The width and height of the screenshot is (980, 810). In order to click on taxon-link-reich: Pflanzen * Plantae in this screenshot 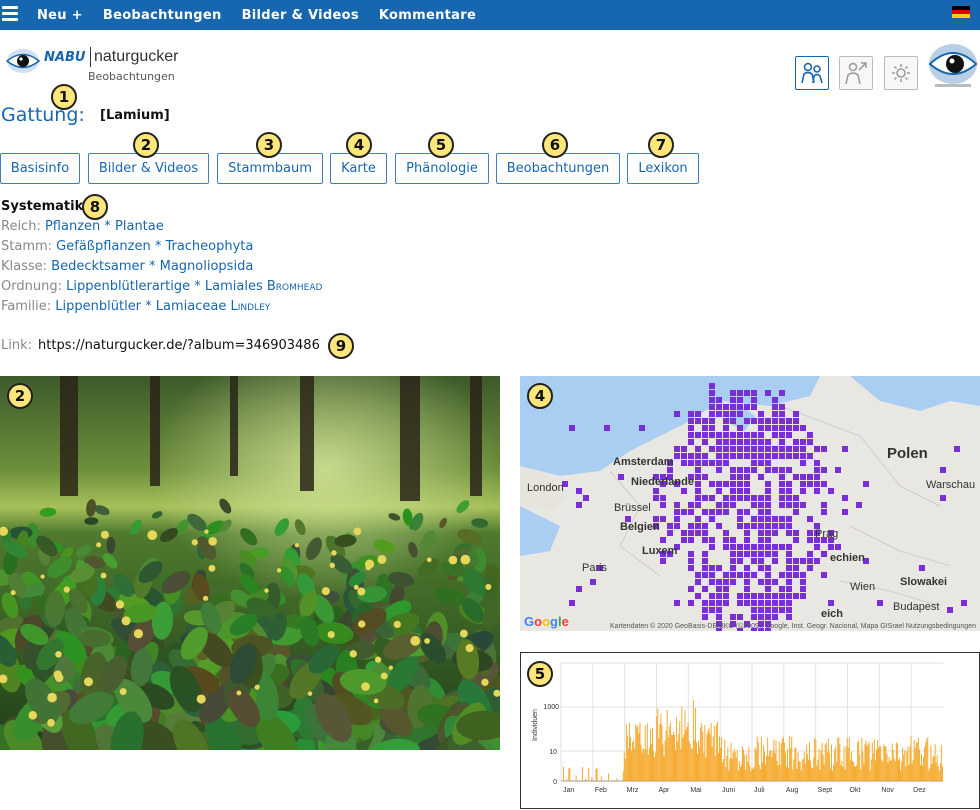, I will do `click(104, 226)`.